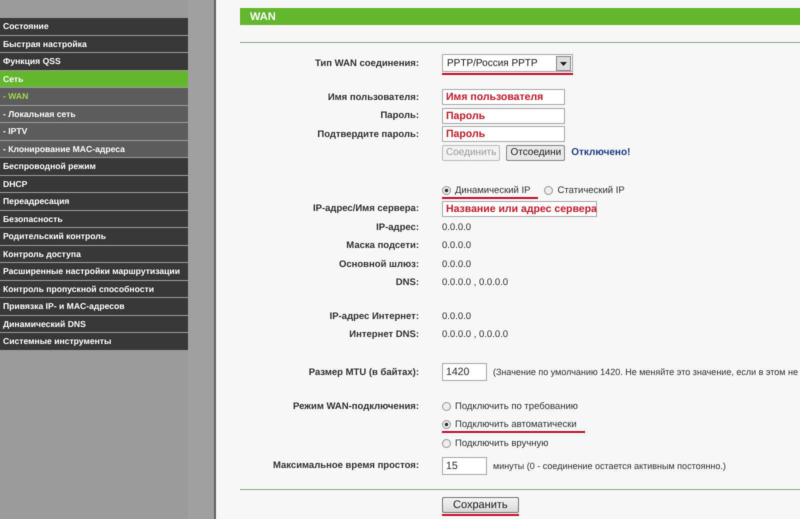 This screenshot has width=800, height=519. Describe the element at coordinates (464, 372) in the screenshot. I see `mtu-input-field: 1420` at that location.